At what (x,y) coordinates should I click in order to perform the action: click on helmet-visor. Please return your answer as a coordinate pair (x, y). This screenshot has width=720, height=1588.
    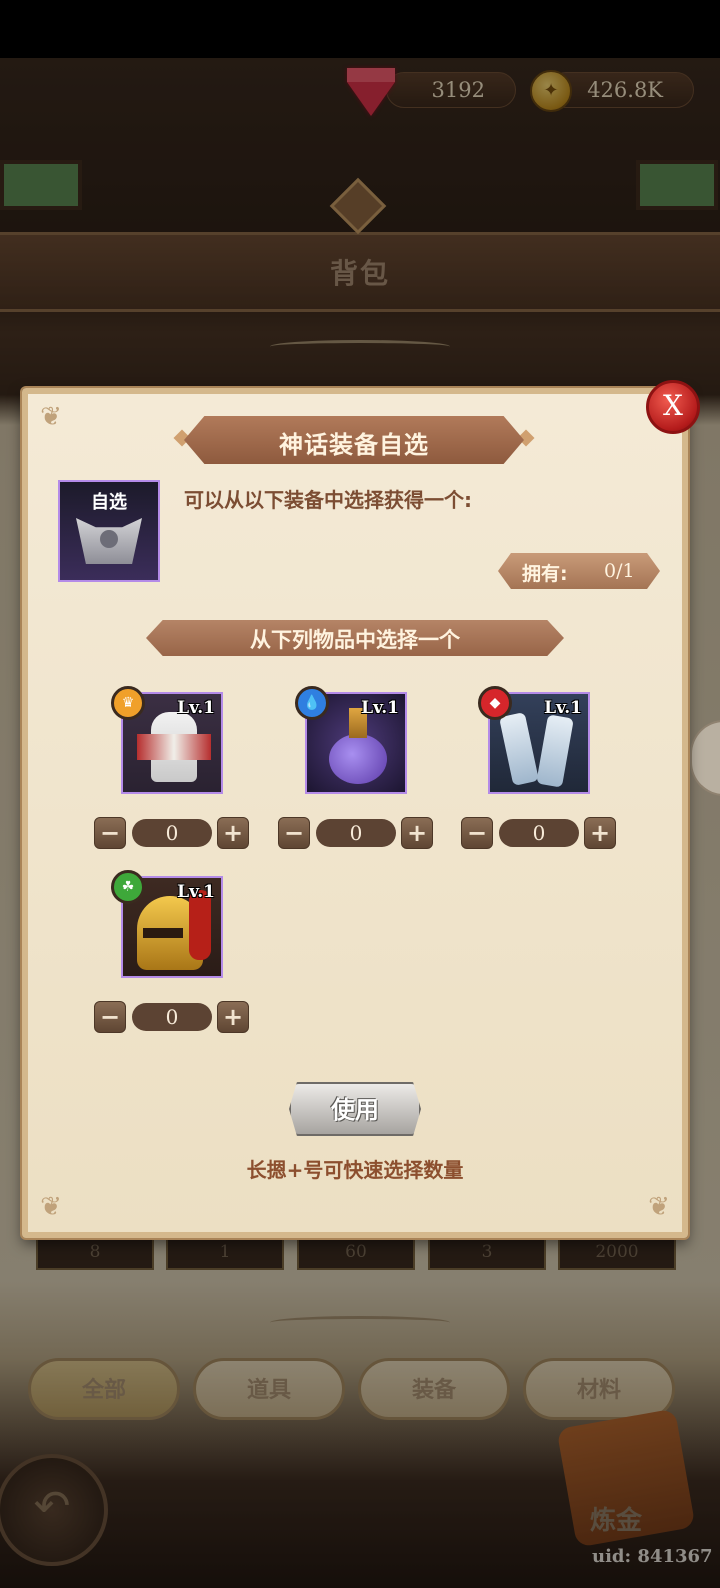
    Looking at the image, I should click on (163, 933).